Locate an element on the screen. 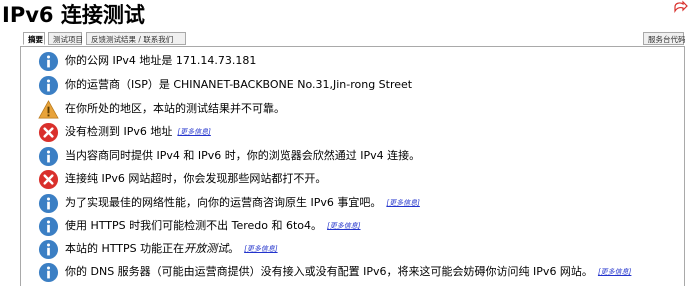  result-row: 连接纯 IPv6 网站超时，你会发现那些网站都打不开。 is located at coordinates (358, 179).